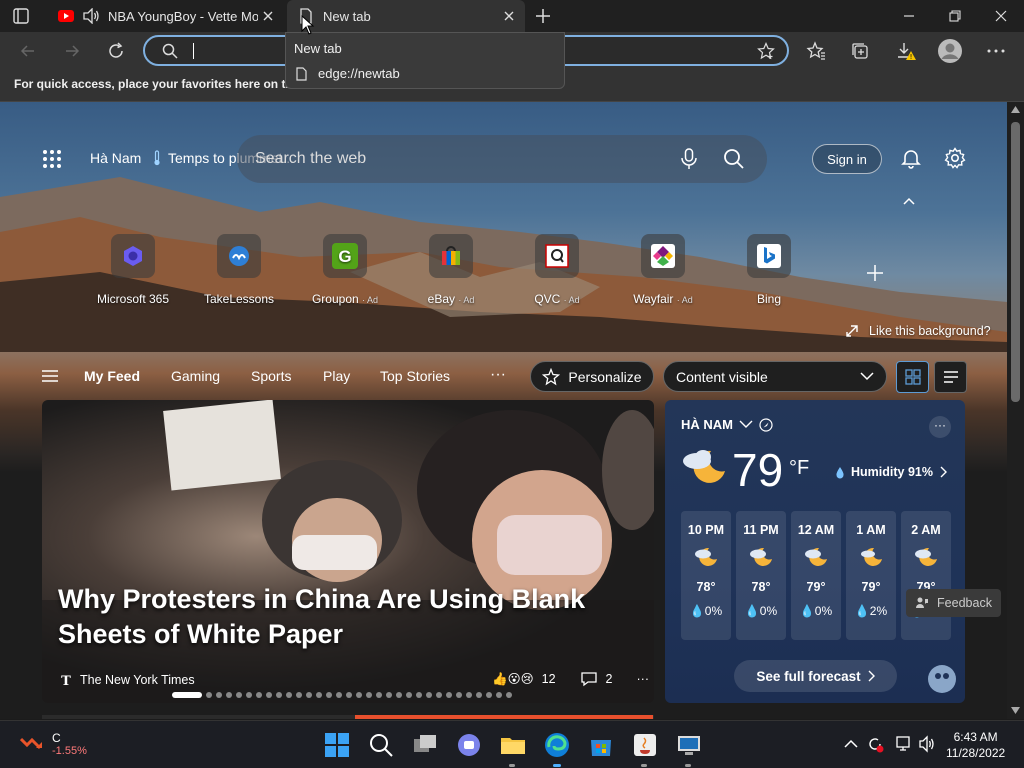  Describe the element at coordinates (975, 745) in the screenshot. I see `system-clock: 6:43 AM 11/28/2022` at that location.